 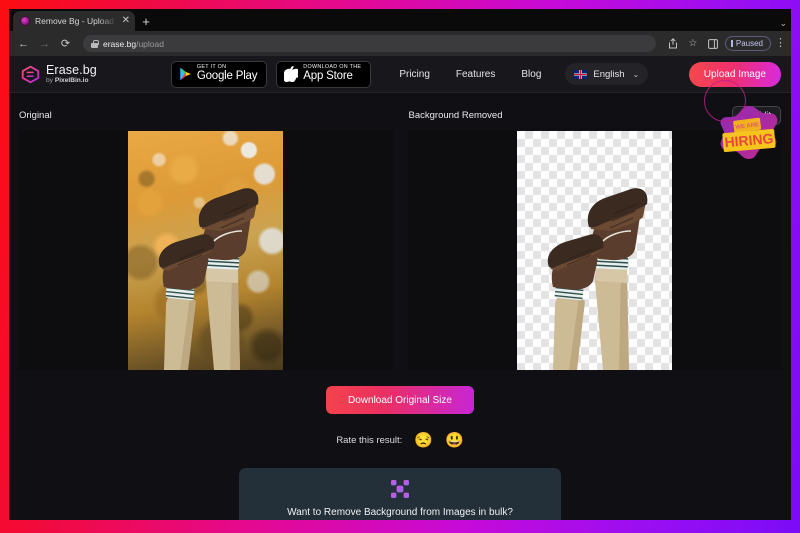 What do you see at coordinates (150, 43) in the screenshot?
I see `url-path: /upload` at bounding box center [150, 43].